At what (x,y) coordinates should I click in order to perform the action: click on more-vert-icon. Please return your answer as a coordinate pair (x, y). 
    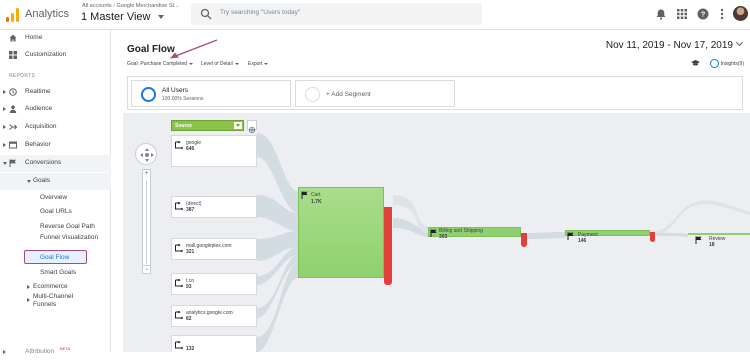
    Looking at the image, I should click on (722, 14).